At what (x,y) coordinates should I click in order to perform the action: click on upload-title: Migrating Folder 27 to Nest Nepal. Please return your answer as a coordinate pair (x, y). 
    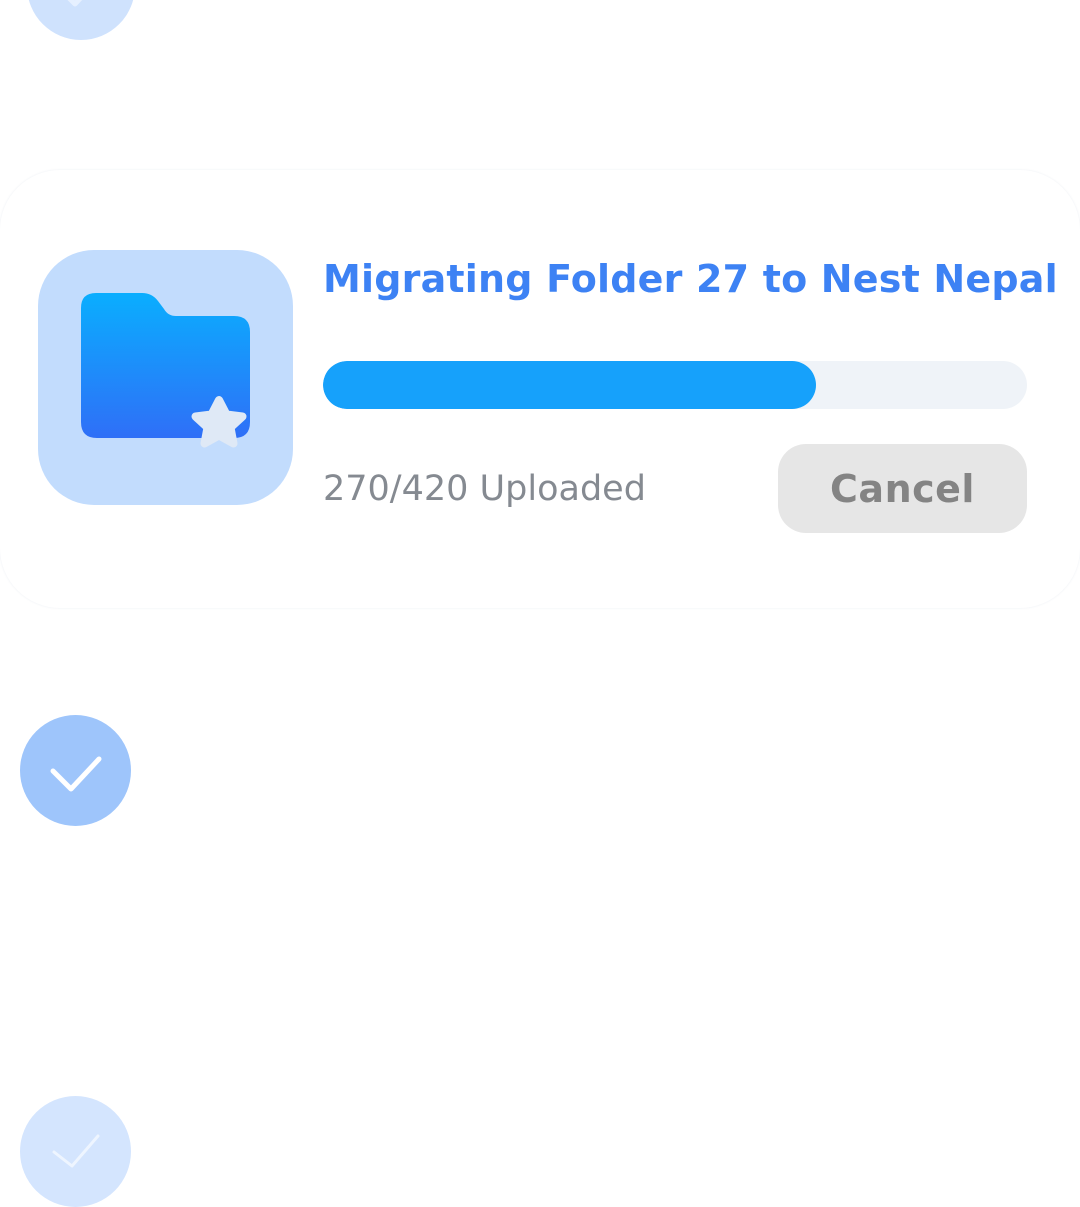
    Looking at the image, I should click on (690, 279).